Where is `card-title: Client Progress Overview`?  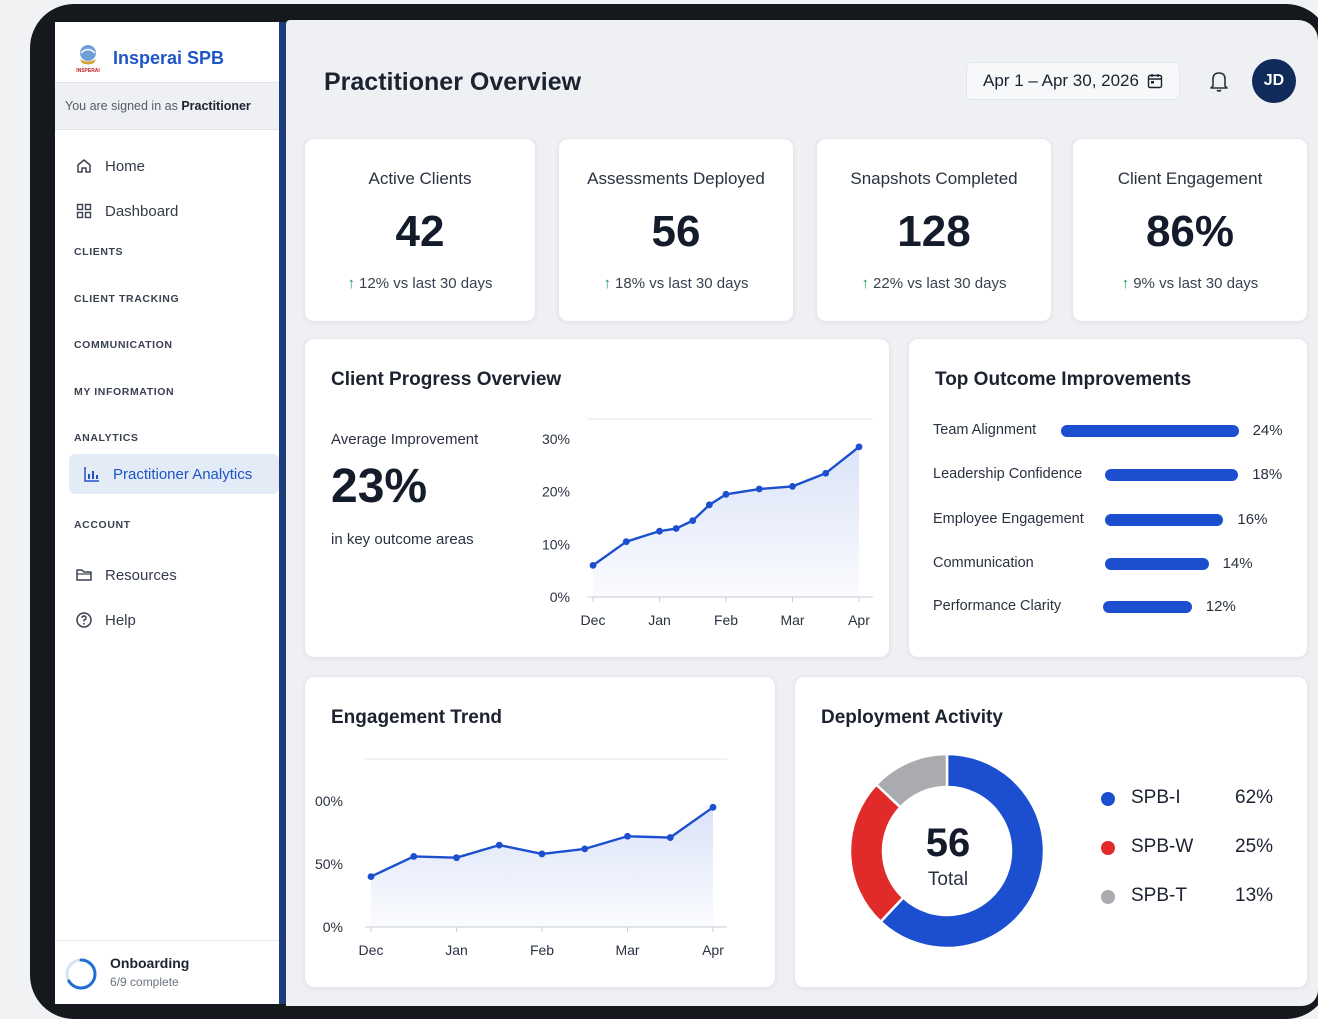 card-title: Client Progress Overview is located at coordinates (446, 379).